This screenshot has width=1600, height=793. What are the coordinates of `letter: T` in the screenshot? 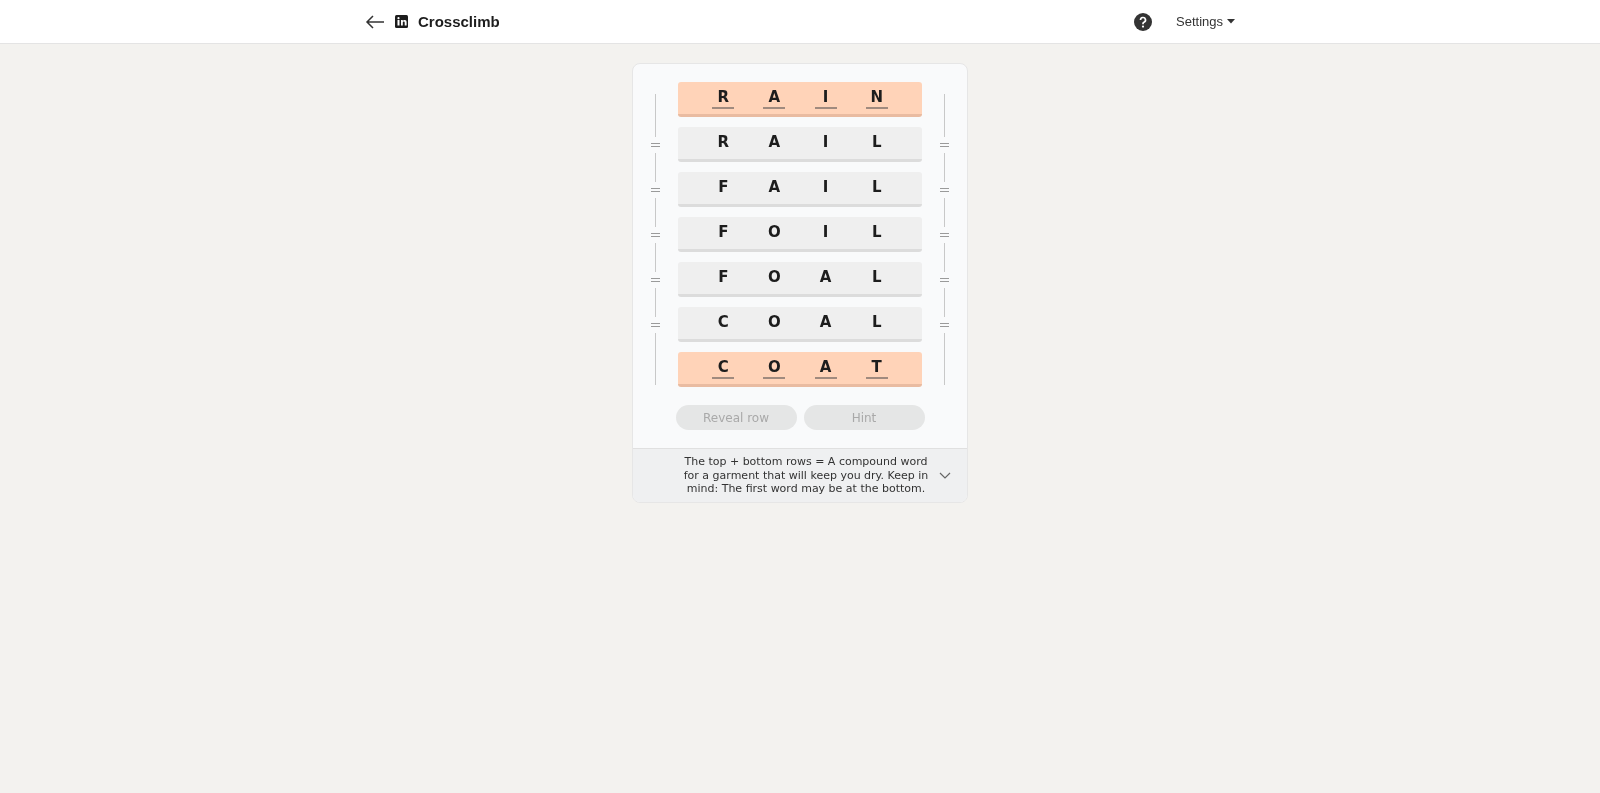 It's located at (876, 368).